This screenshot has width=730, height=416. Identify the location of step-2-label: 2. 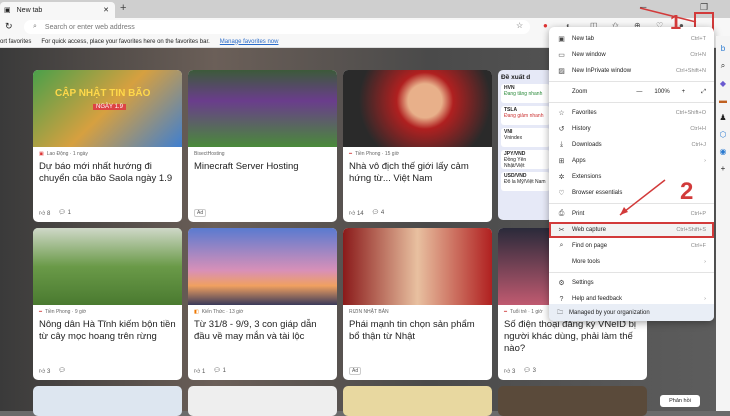
(687, 191).